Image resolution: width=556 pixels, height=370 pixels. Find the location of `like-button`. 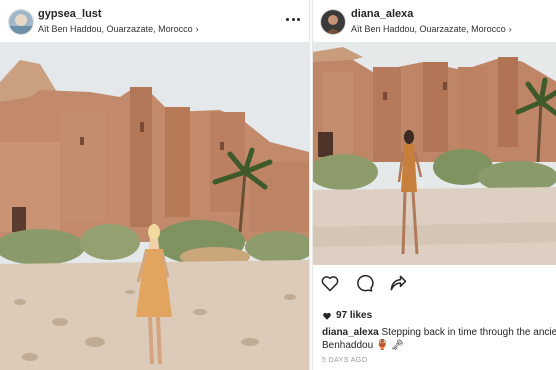

like-button is located at coordinates (330, 283).